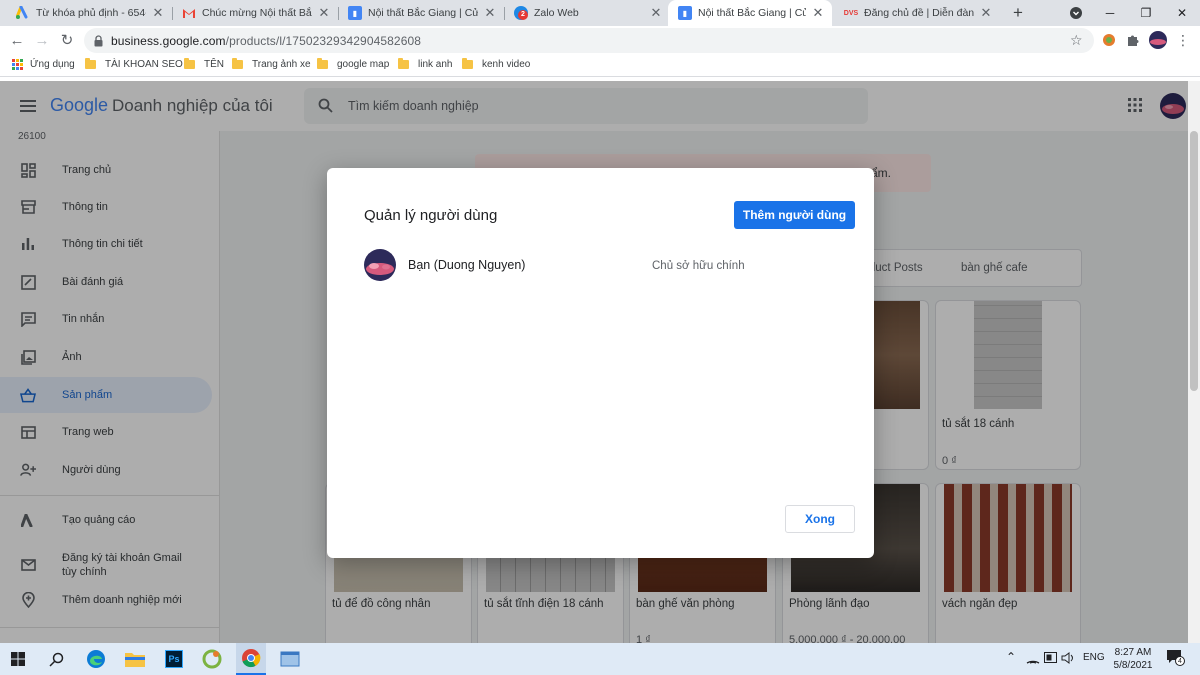  What do you see at coordinates (1182, 13) in the screenshot?
I see `close-window-icon: ✕` at bounding box center [1182, 13].